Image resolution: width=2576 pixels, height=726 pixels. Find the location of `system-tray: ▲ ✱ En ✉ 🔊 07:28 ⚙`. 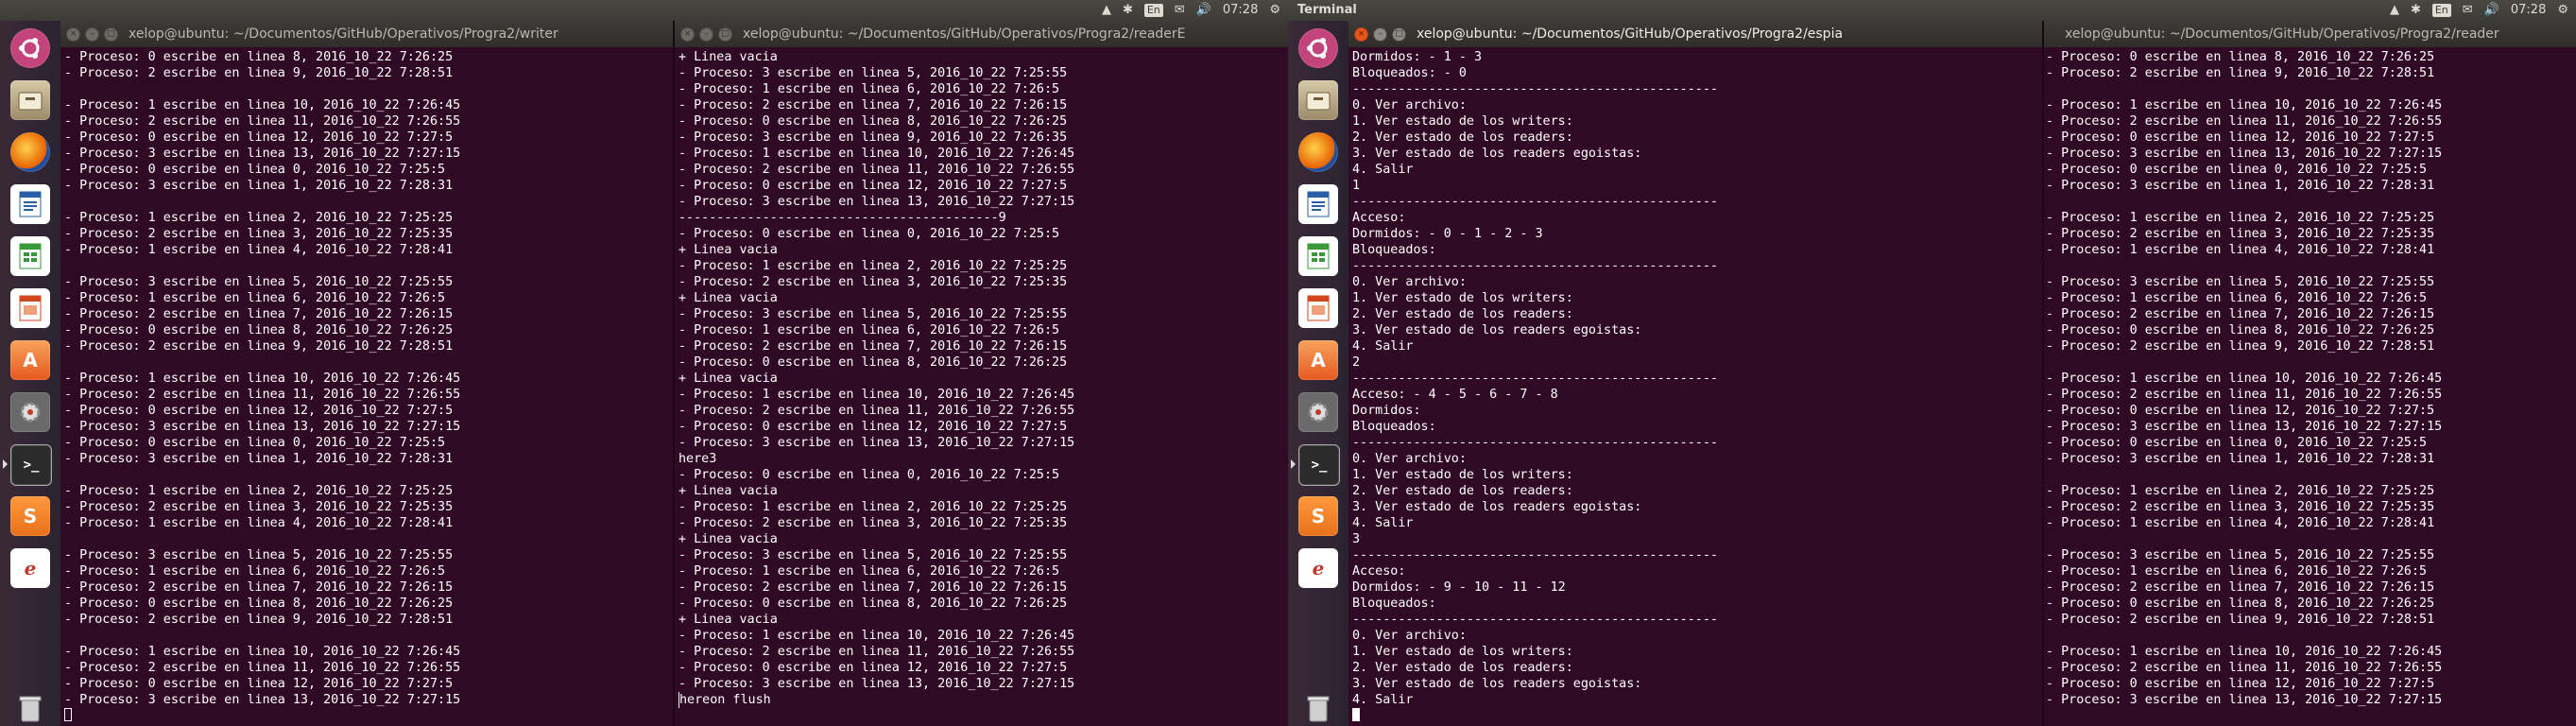

system-tray: ▲ ✱ En ✉ 🔊 07:28 ⚙ is located at coordinates (1191, 10).